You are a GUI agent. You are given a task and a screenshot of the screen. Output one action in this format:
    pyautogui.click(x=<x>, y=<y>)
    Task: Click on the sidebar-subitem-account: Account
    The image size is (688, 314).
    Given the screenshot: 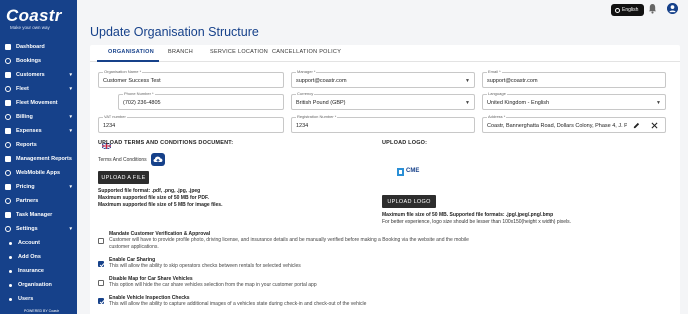 What is the action you would take?
    pyautogui.click(x=38, y=243)
    